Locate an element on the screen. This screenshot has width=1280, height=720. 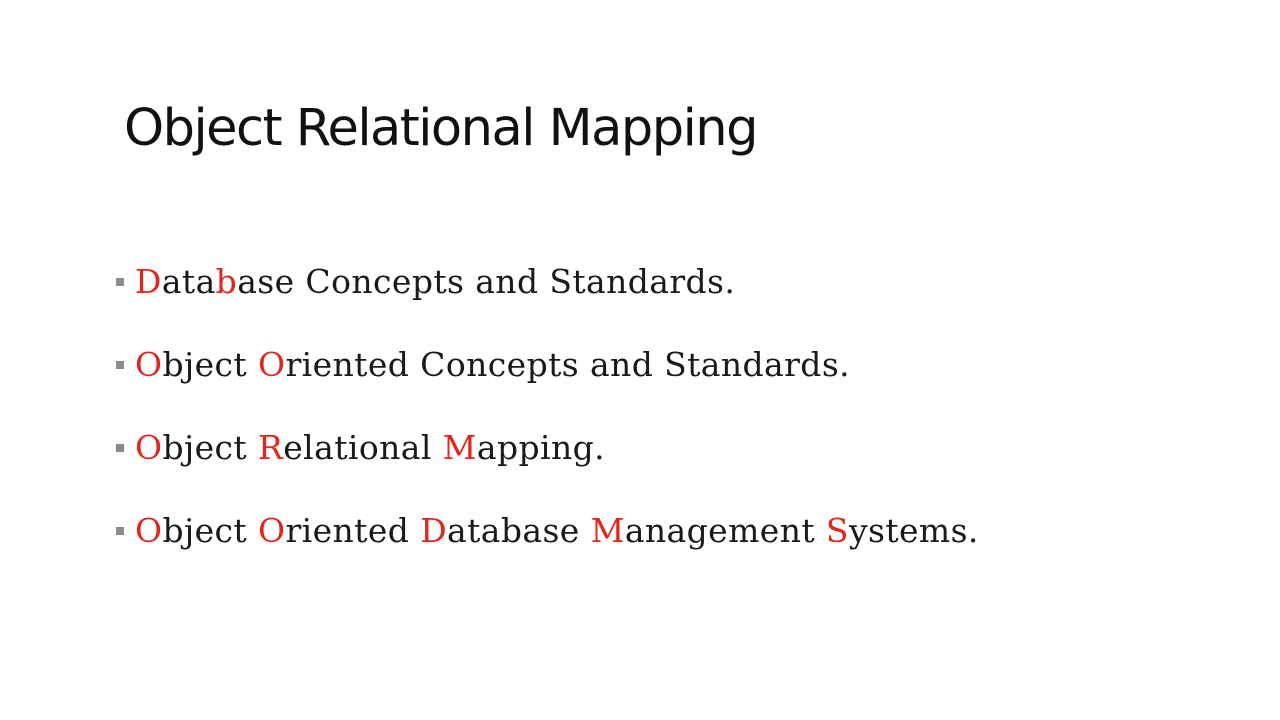
bullet-segment: ystems. is located at coordinates (913, 530).